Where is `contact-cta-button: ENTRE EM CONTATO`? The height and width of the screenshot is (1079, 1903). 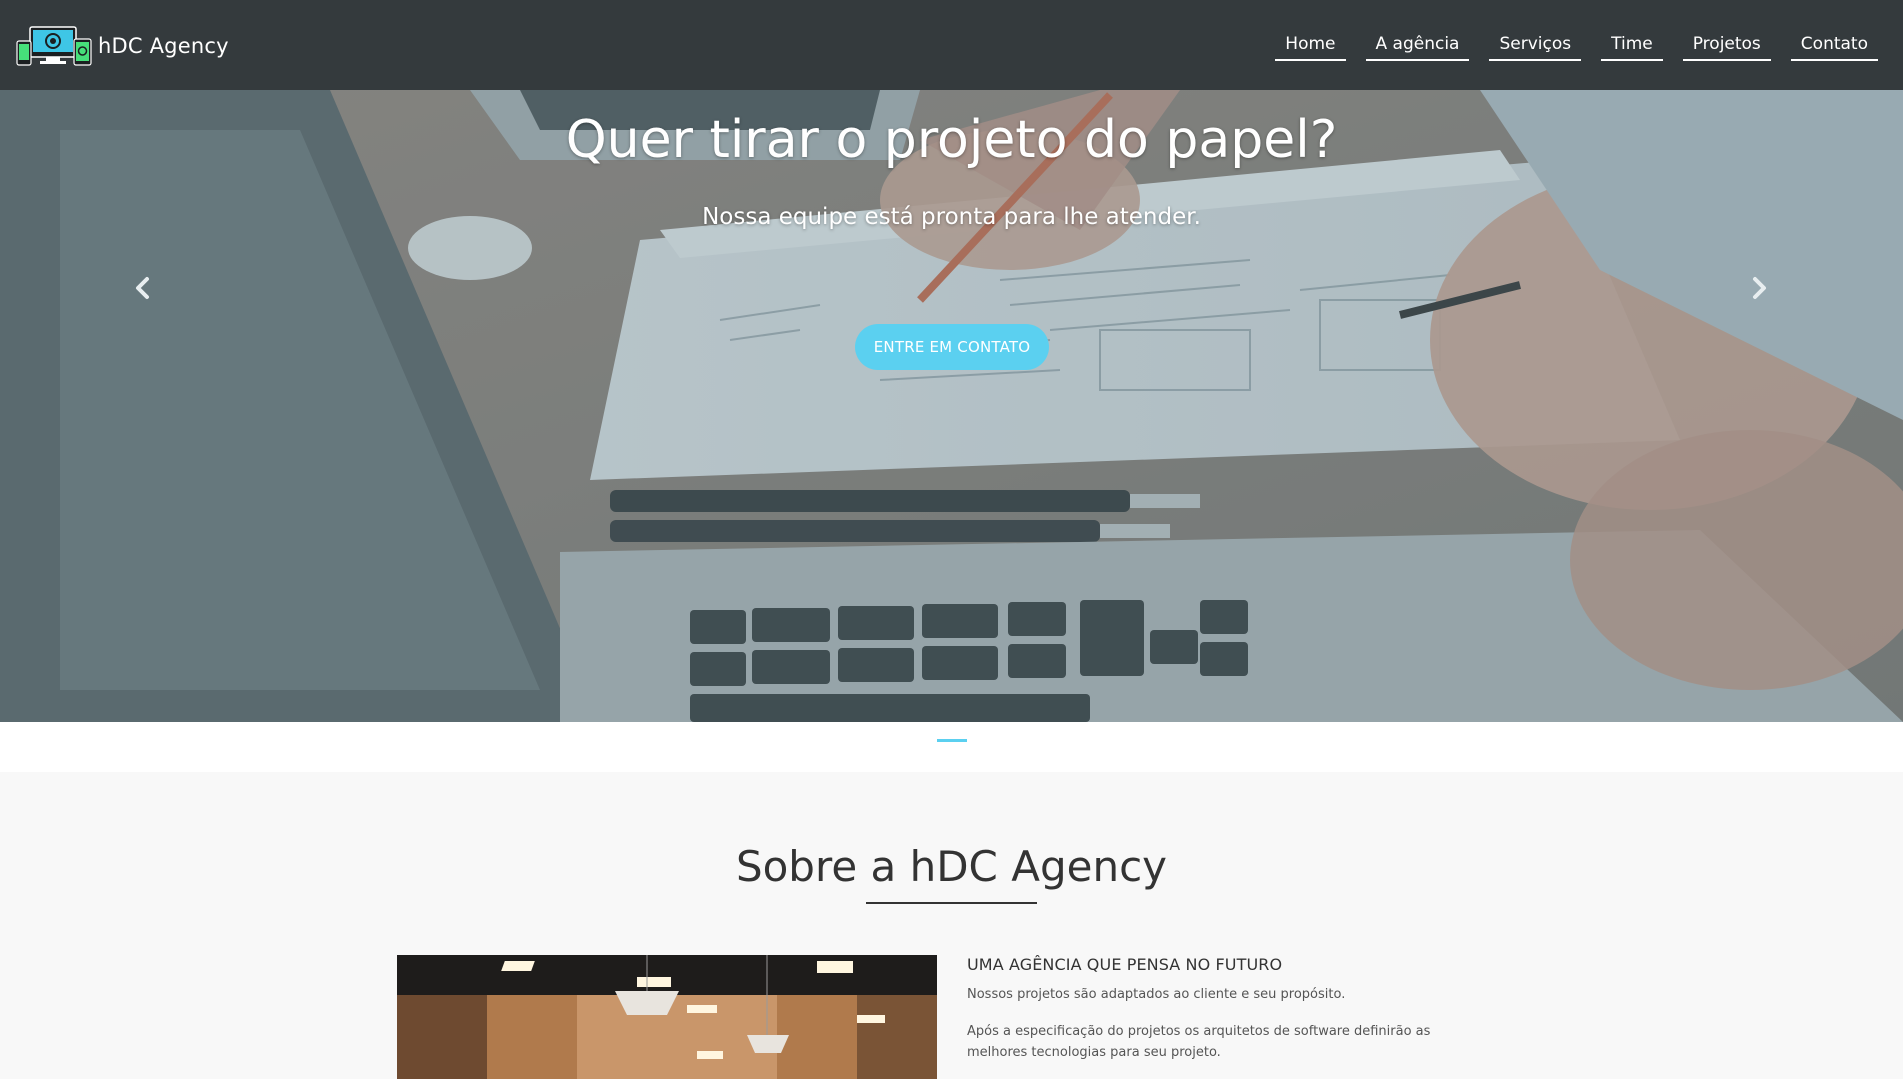 contact-cta-button: ENTRE EM CONTATO is located at coordinates (952, 347).